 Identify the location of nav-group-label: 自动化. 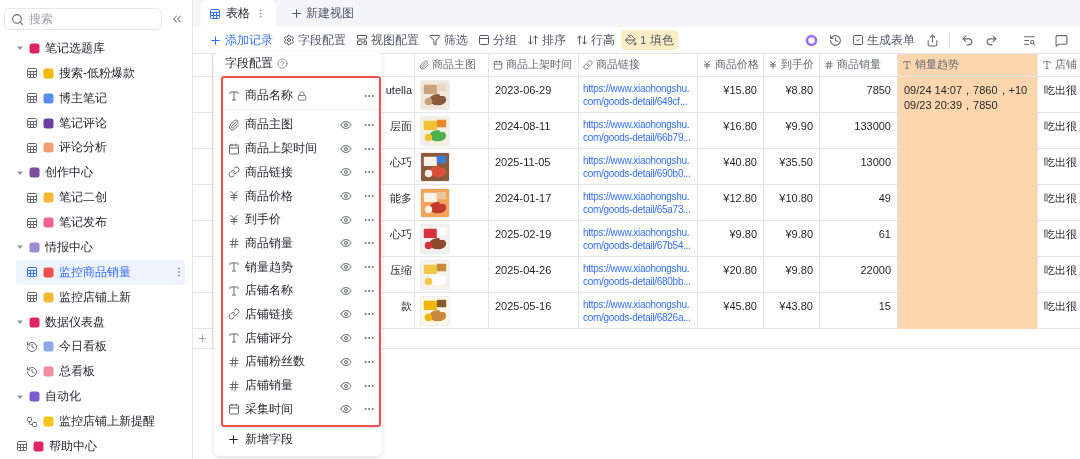
(115, 397).